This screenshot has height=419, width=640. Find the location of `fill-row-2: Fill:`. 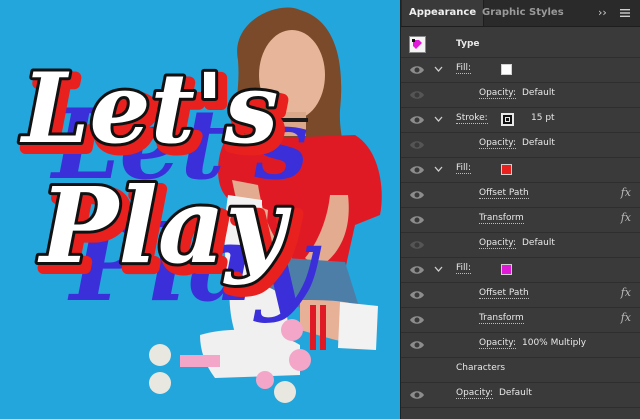

fill-row-2: Fill: is located at coordinates (520, 170).